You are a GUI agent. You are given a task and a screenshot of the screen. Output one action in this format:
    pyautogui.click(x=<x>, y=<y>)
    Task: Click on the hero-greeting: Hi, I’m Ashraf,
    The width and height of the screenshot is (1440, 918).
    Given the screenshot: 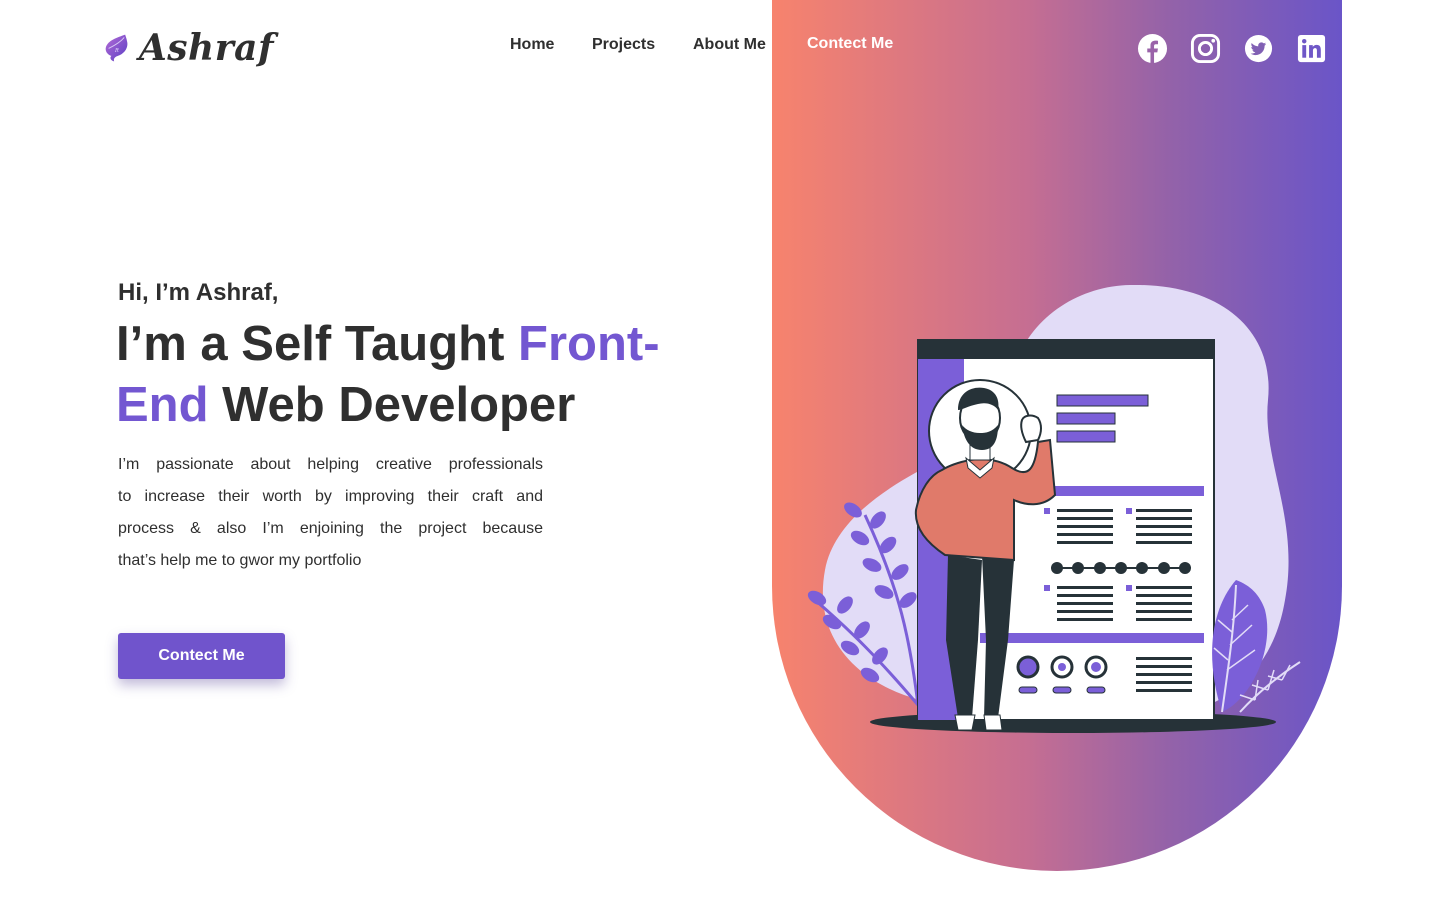 What is the action you would take?
    pyautogui.click(x=198, y=292)
    